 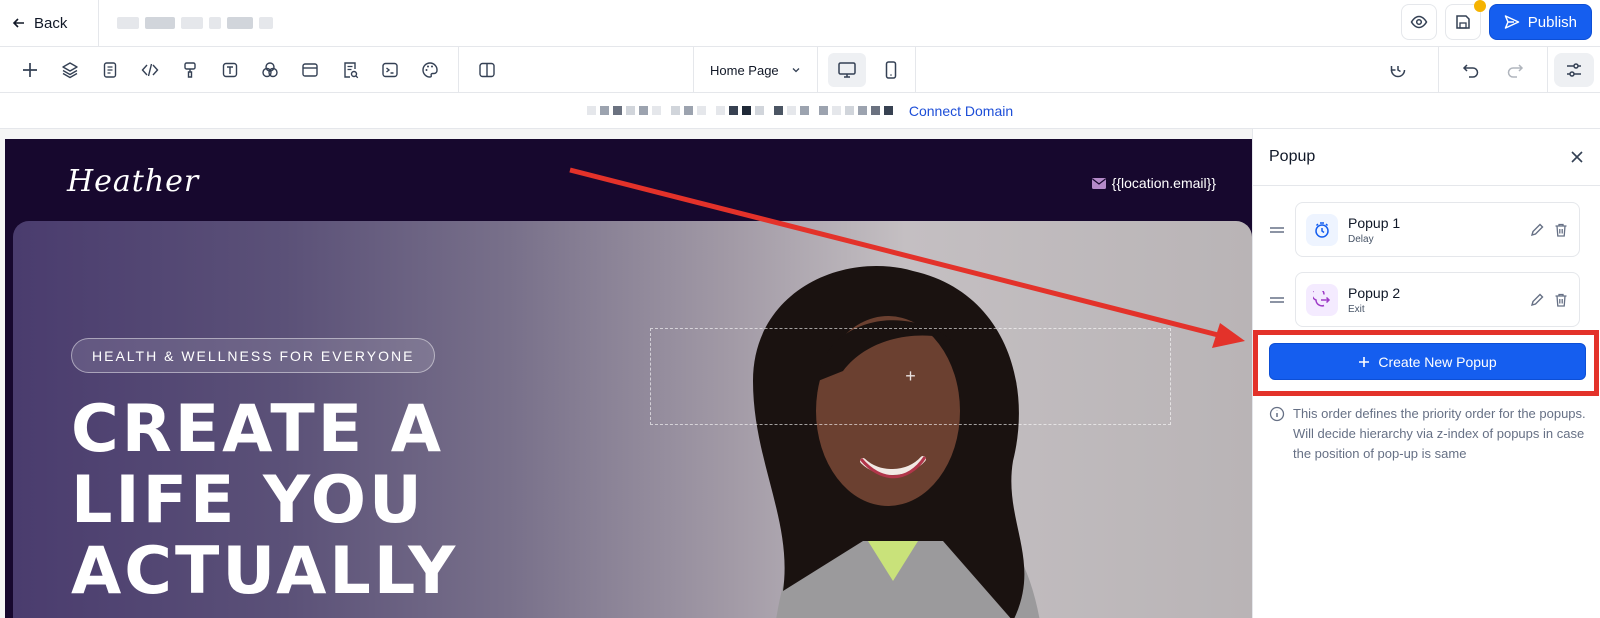 I want to click on save-button, so click(x=1465, y=20).